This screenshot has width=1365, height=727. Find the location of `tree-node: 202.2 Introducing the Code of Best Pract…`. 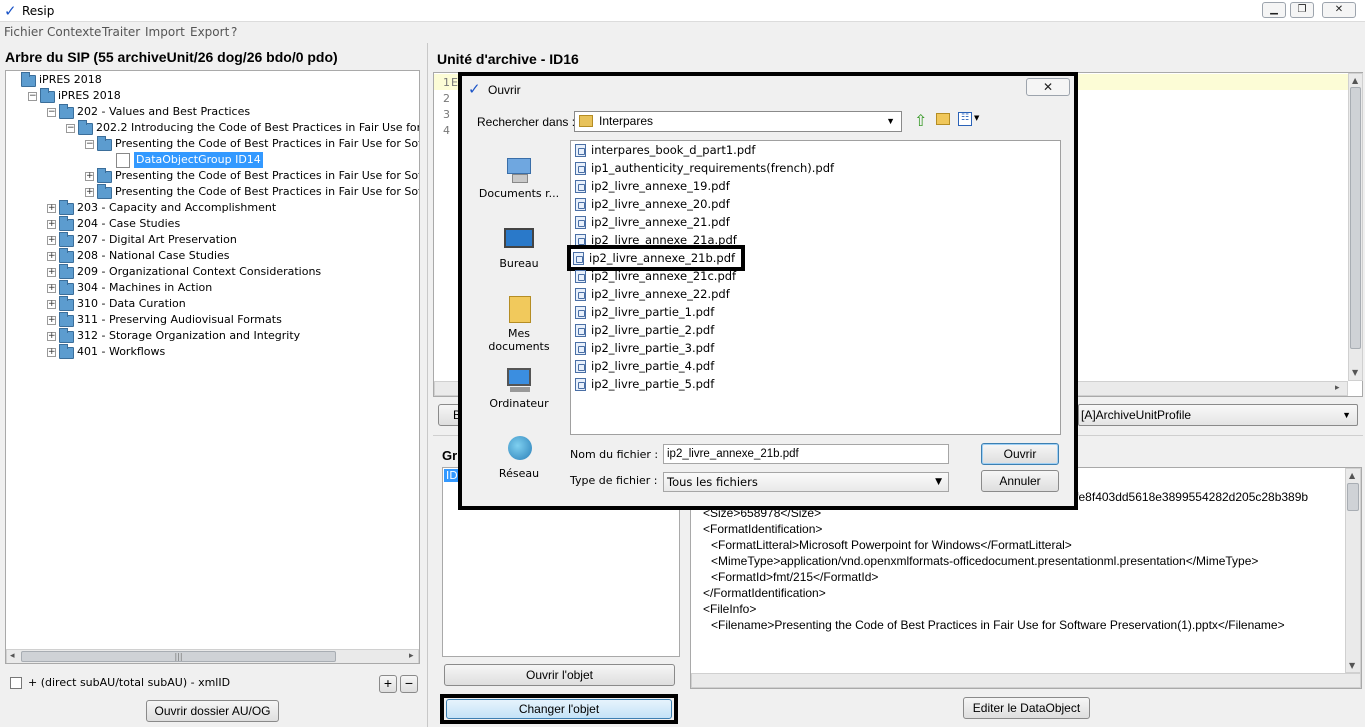

tree-node: 202.2 Introducing the Code of Best Pract… is located at coordinates (257, 128).